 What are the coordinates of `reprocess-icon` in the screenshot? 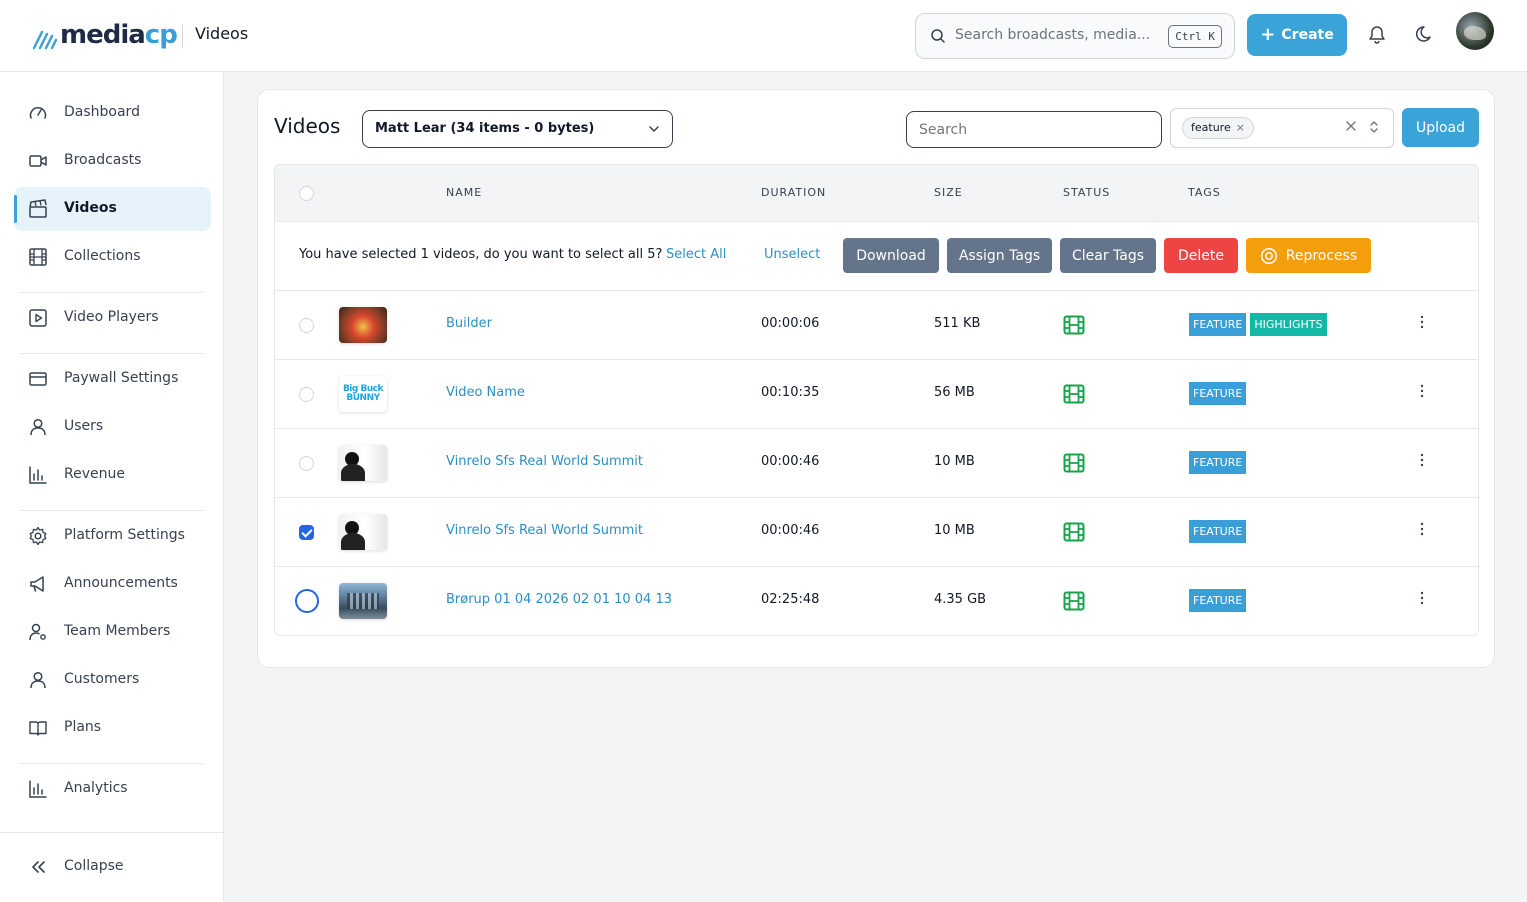 It's located at (1268, 255).